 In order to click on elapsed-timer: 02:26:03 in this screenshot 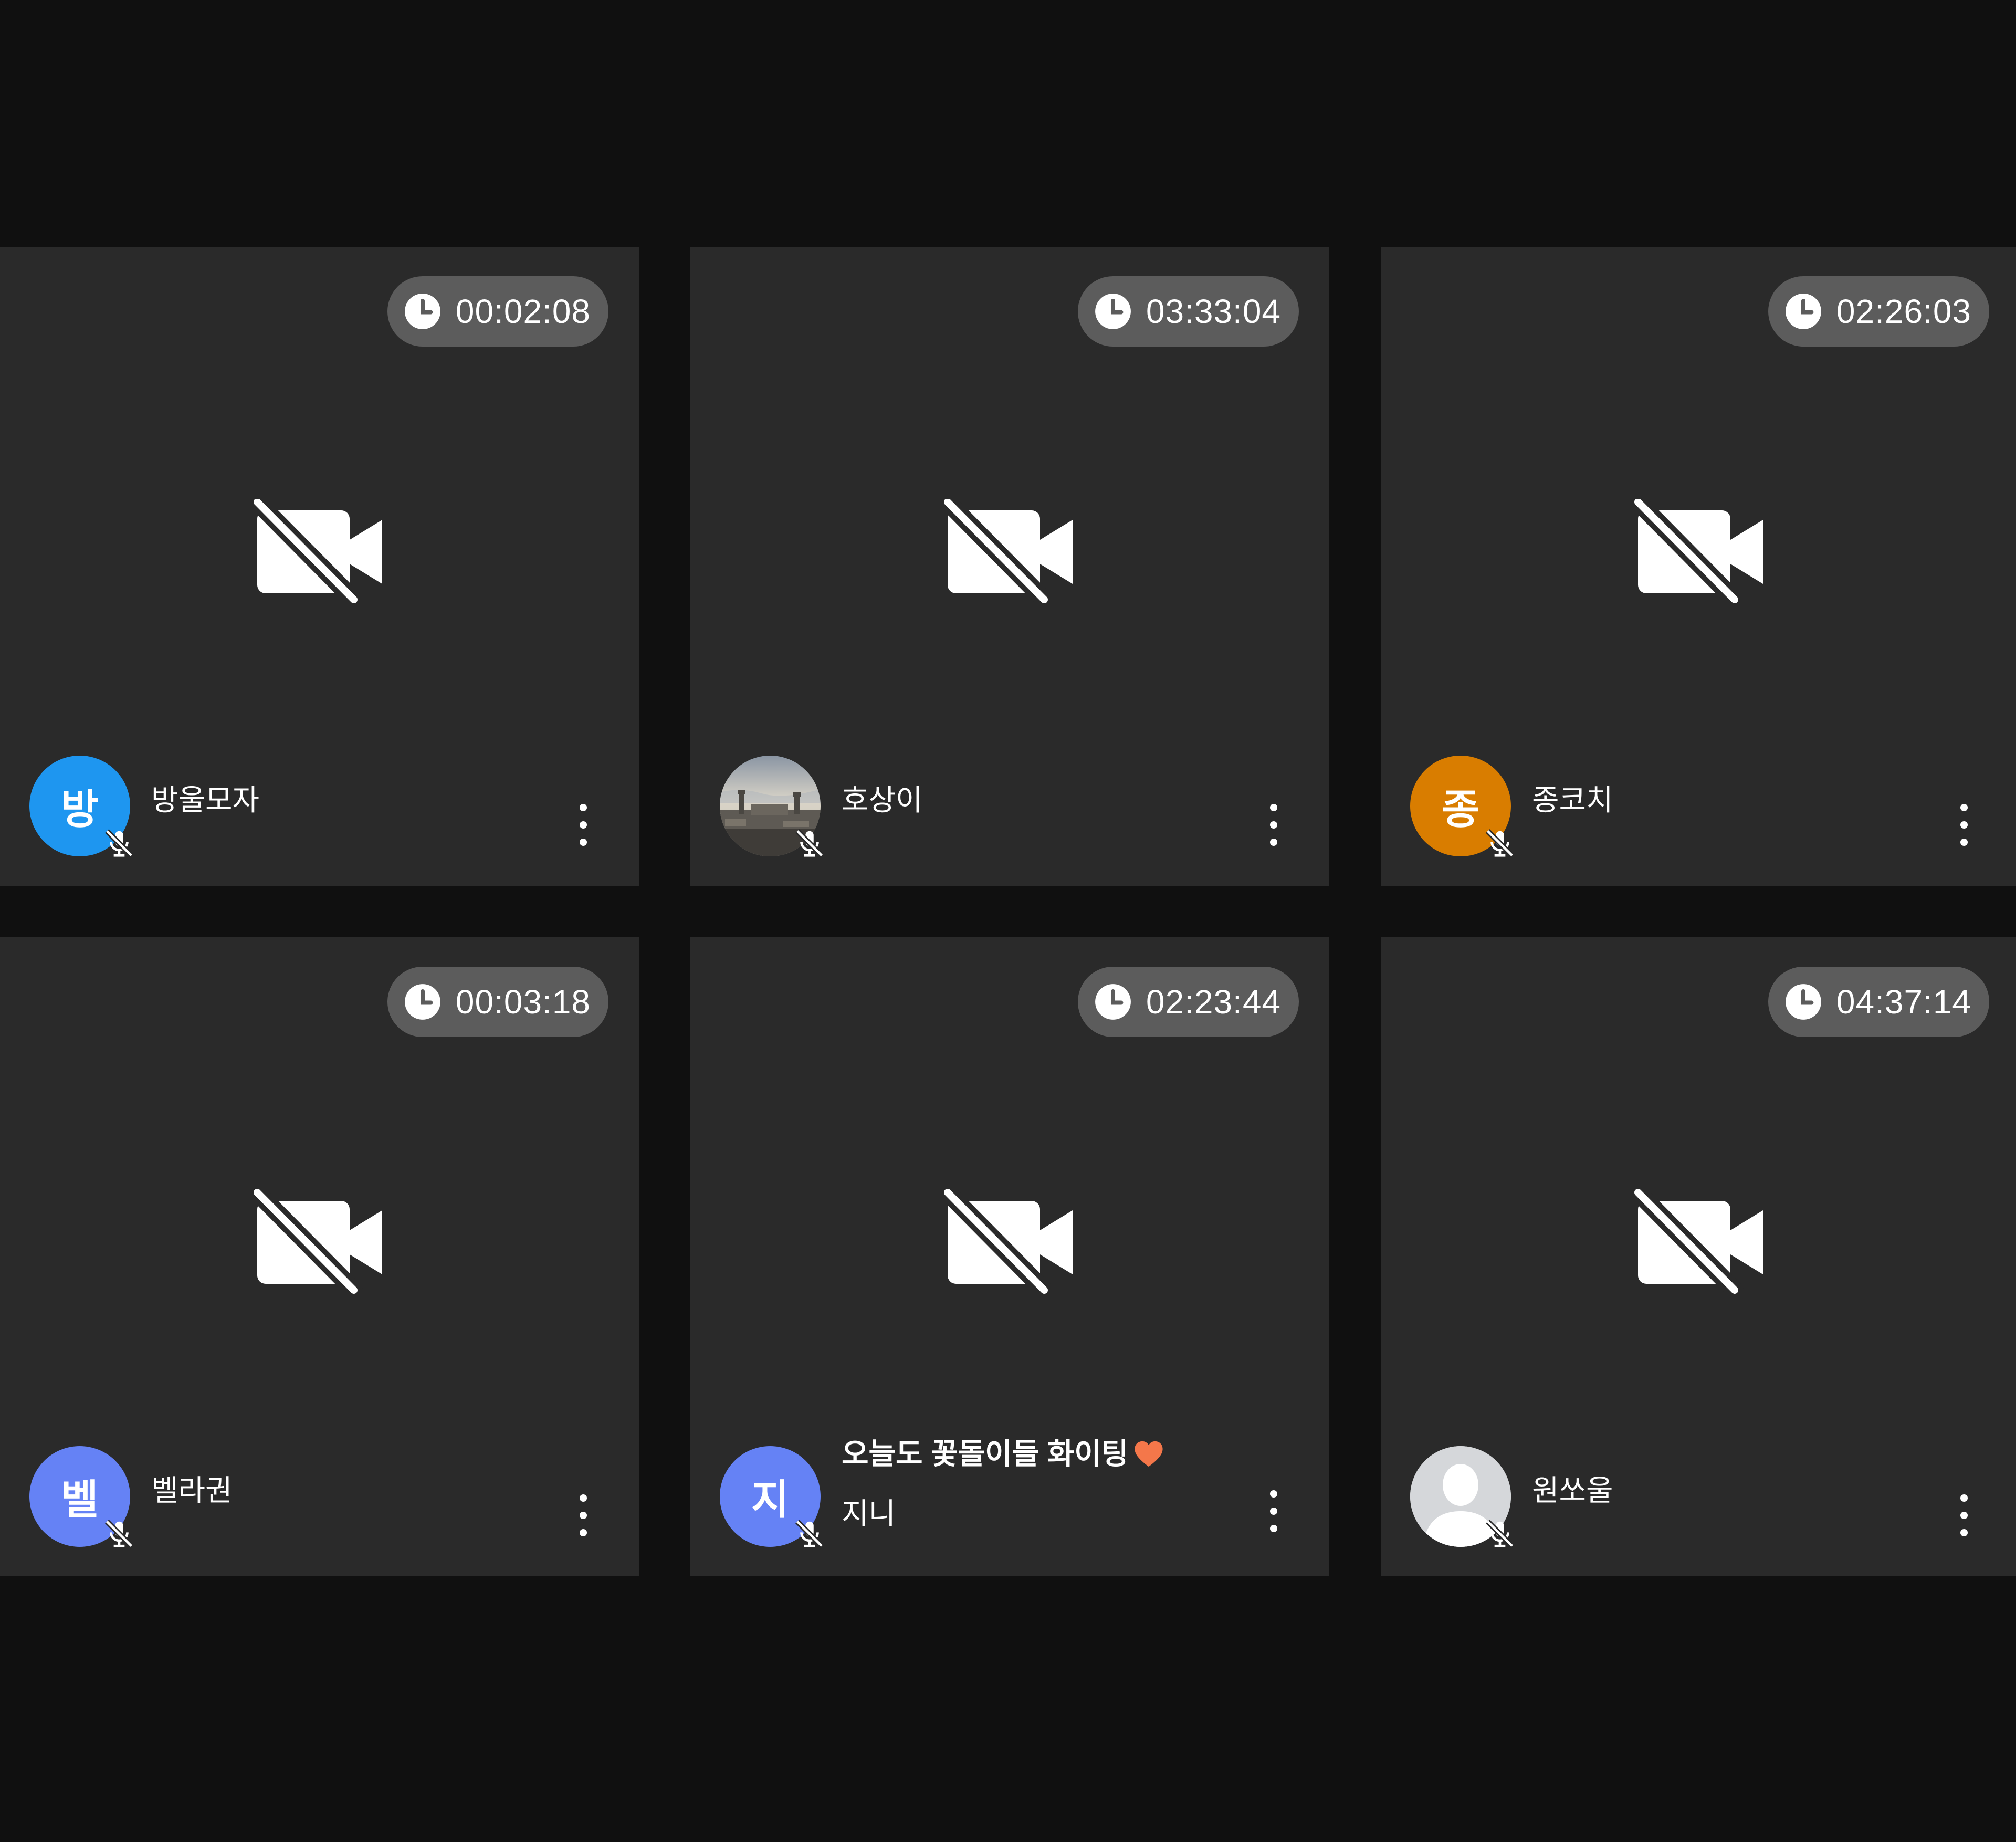, I will do `click(1878, 311)`.